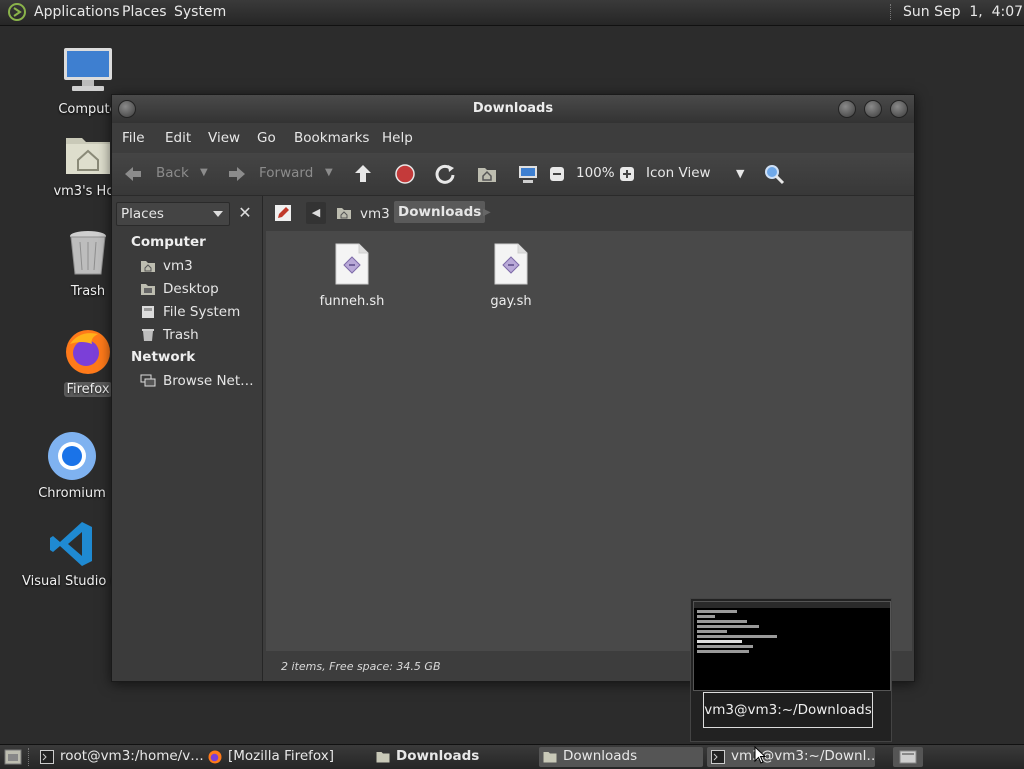  I want to click on location-bar: ◀ vm3 Downloads ▶, so click(590, 213).